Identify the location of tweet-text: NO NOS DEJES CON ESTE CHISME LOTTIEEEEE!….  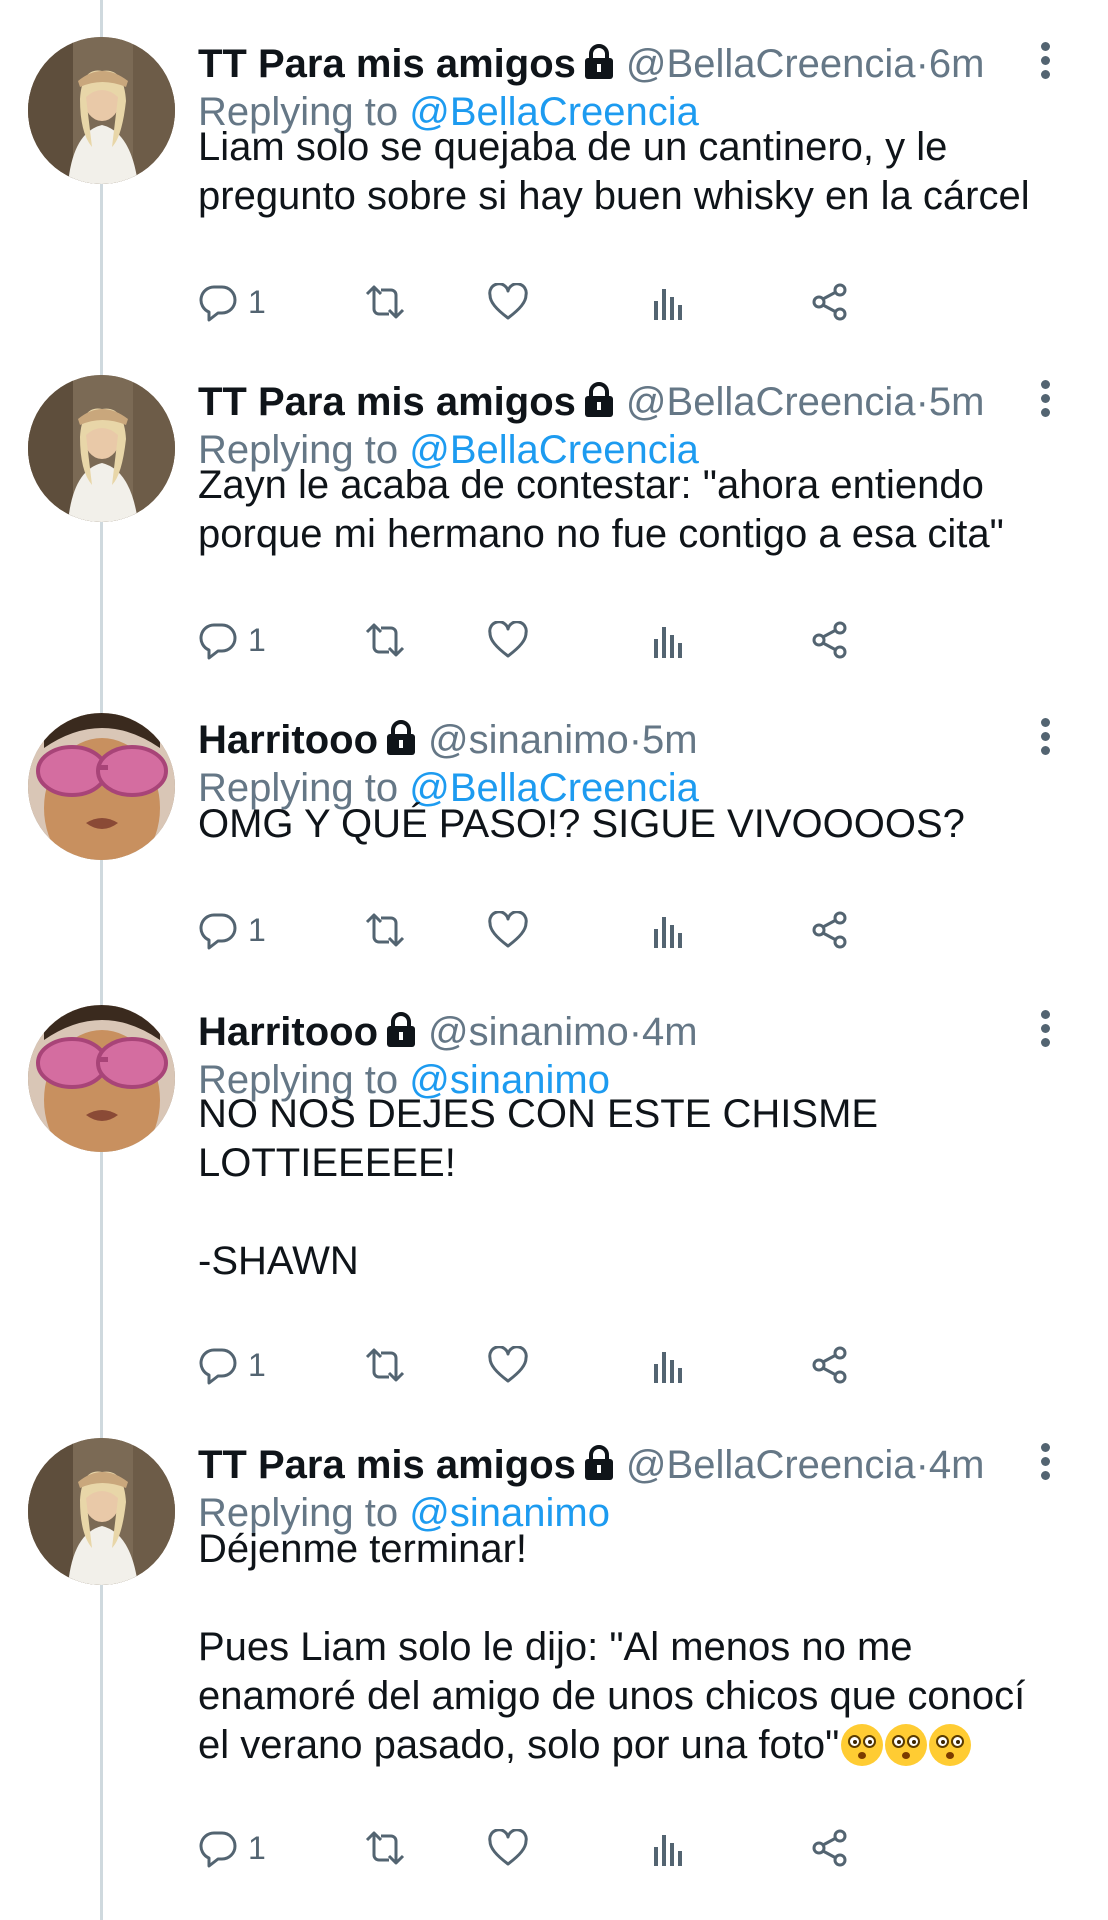
(638, 1188).